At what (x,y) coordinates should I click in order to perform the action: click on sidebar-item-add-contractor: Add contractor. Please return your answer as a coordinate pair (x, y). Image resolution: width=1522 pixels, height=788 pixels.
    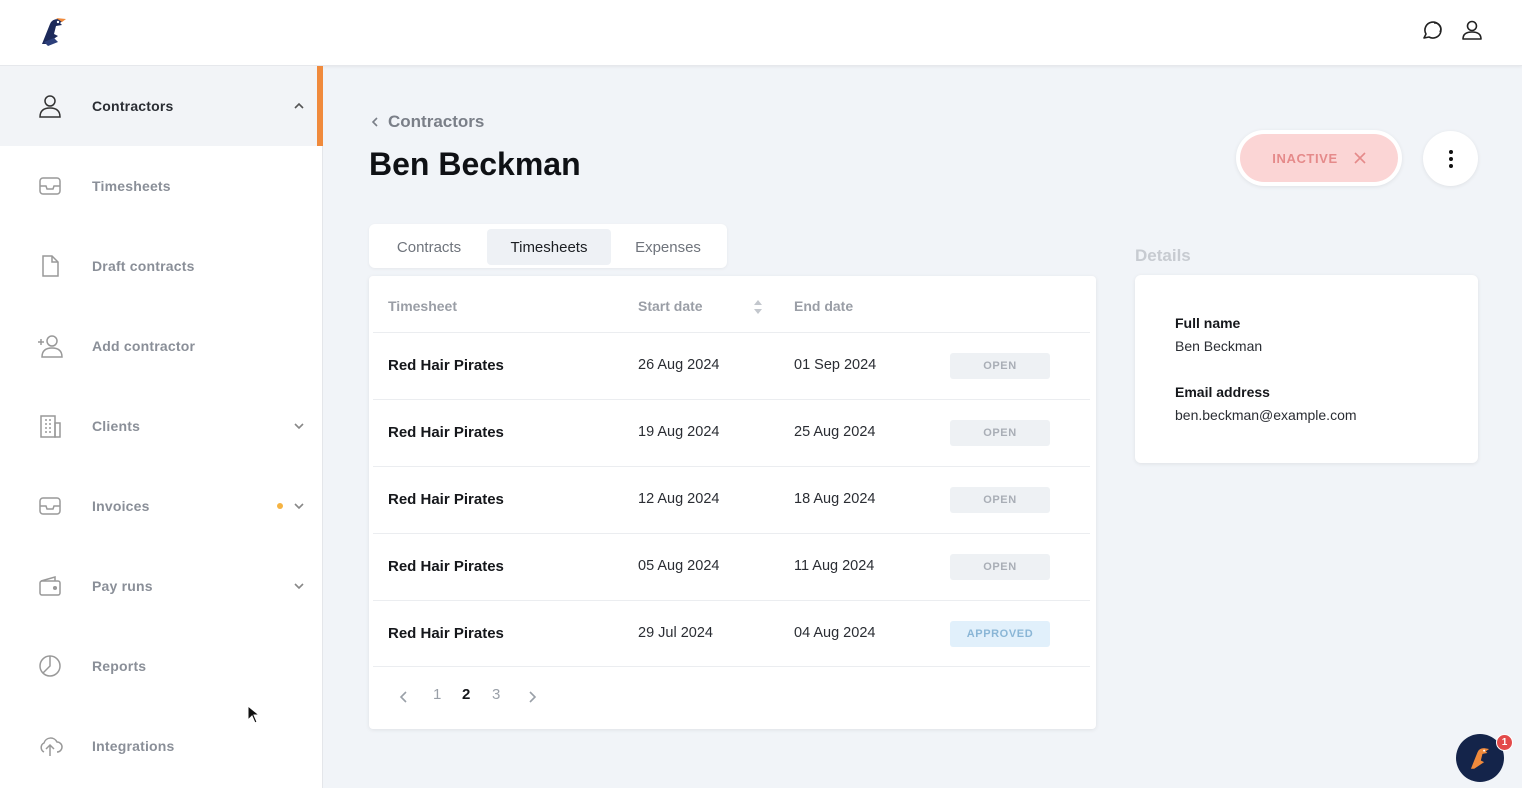
    Looking at the image, I should click on (161, 346).